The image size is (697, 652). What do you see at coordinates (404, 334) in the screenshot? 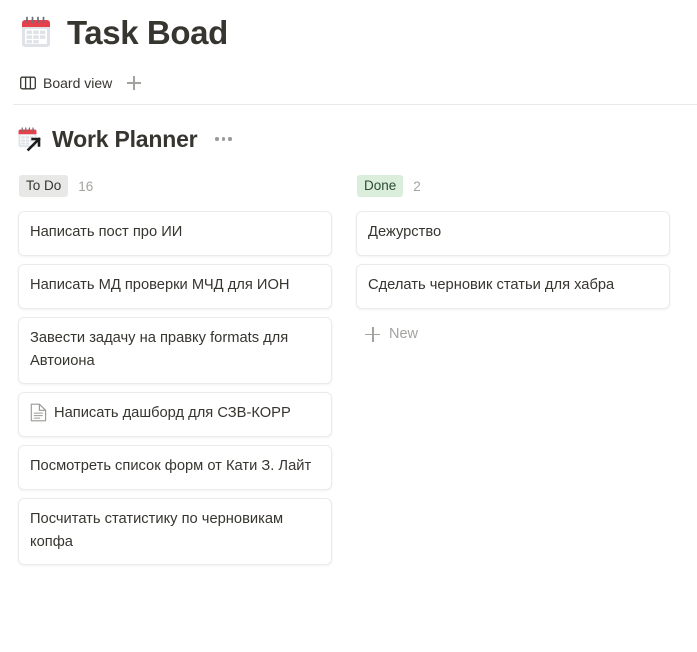
I see `new-card-label: New` at bounding box center [404, 334].